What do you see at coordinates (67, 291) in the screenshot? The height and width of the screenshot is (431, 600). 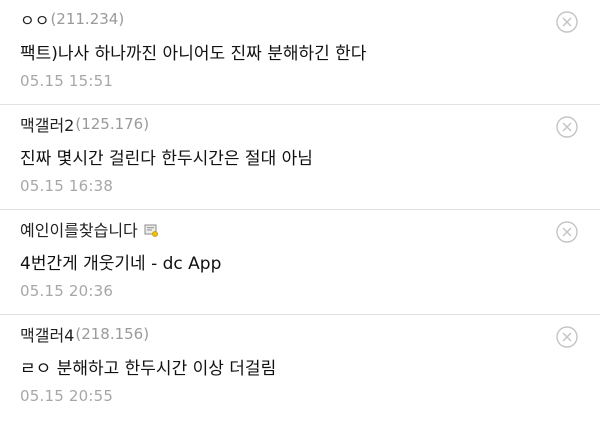 I see `comment-date: 05.15 20:36` at bounding box center [67, 291].